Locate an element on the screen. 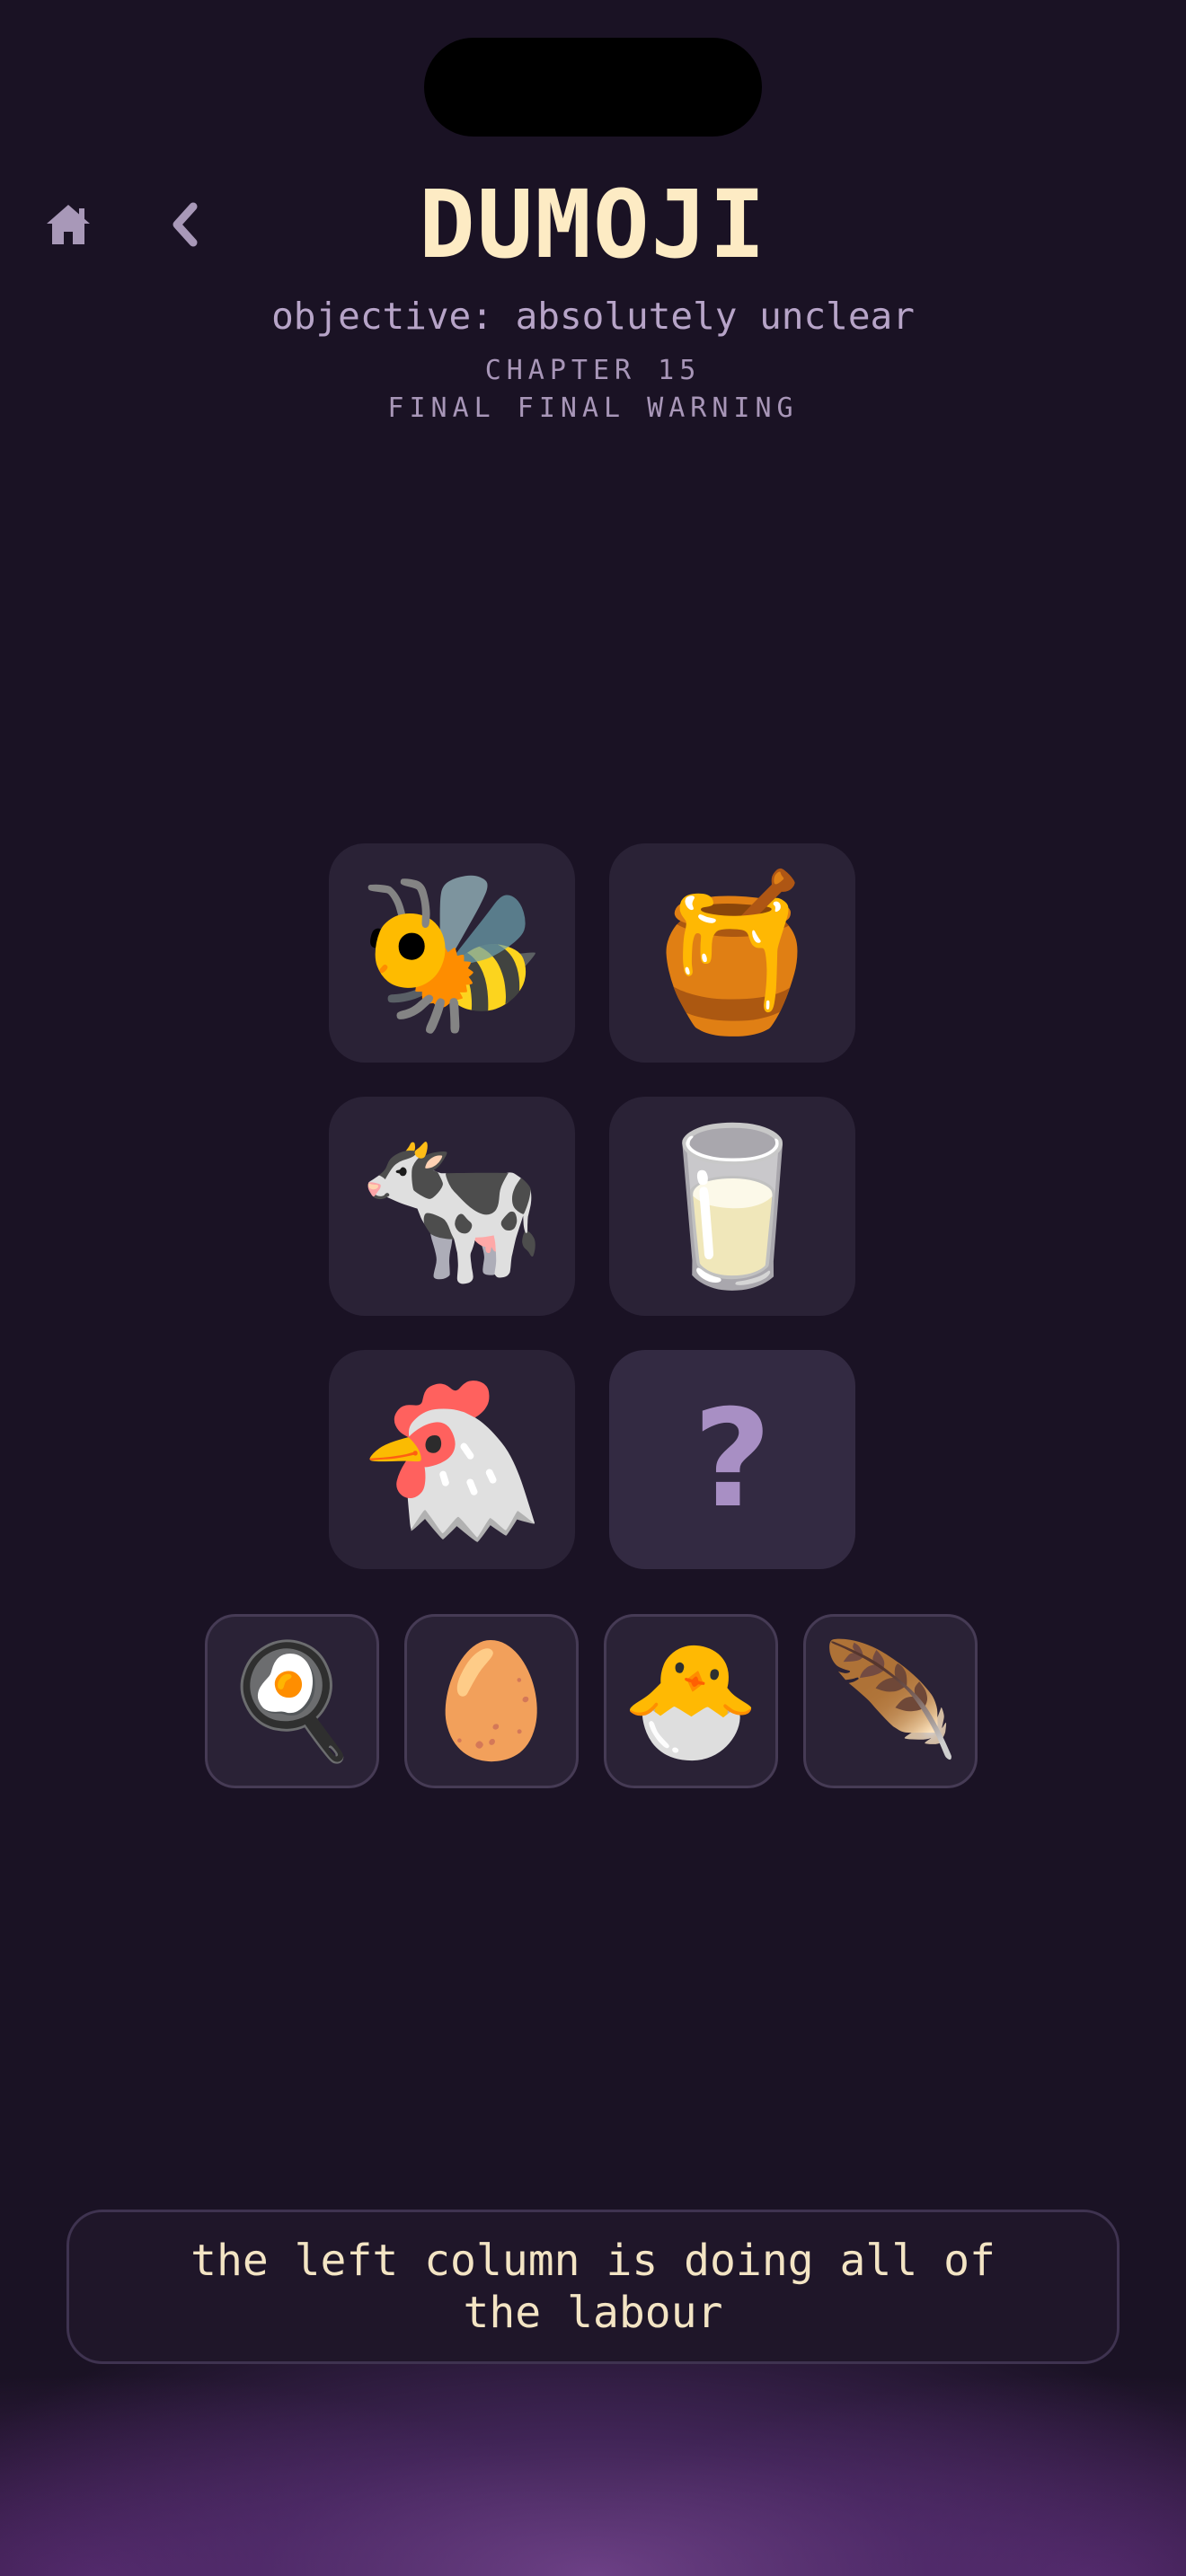 This screenshot has height=2576, width=1186. choice-hatching-chick: 🐣 is located at coordinates (691, 1701).